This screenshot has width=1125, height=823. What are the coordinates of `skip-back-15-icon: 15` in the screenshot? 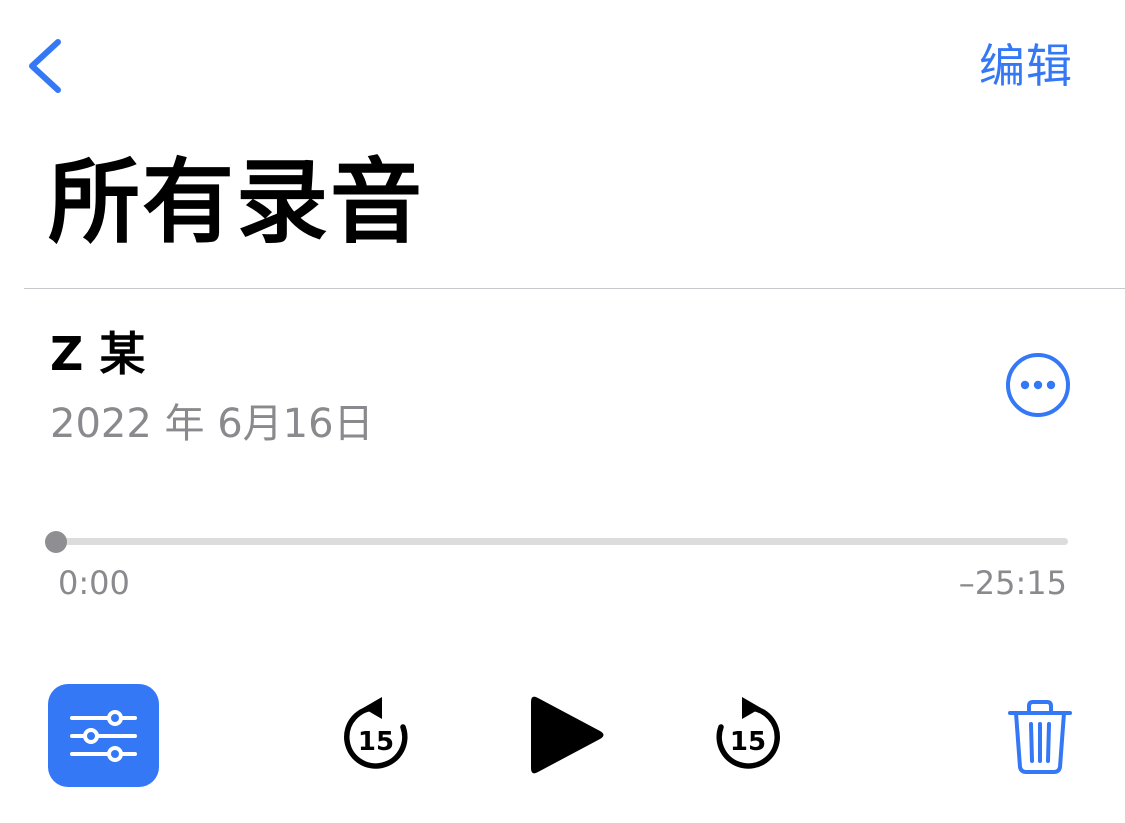 It's located at (376, 733).